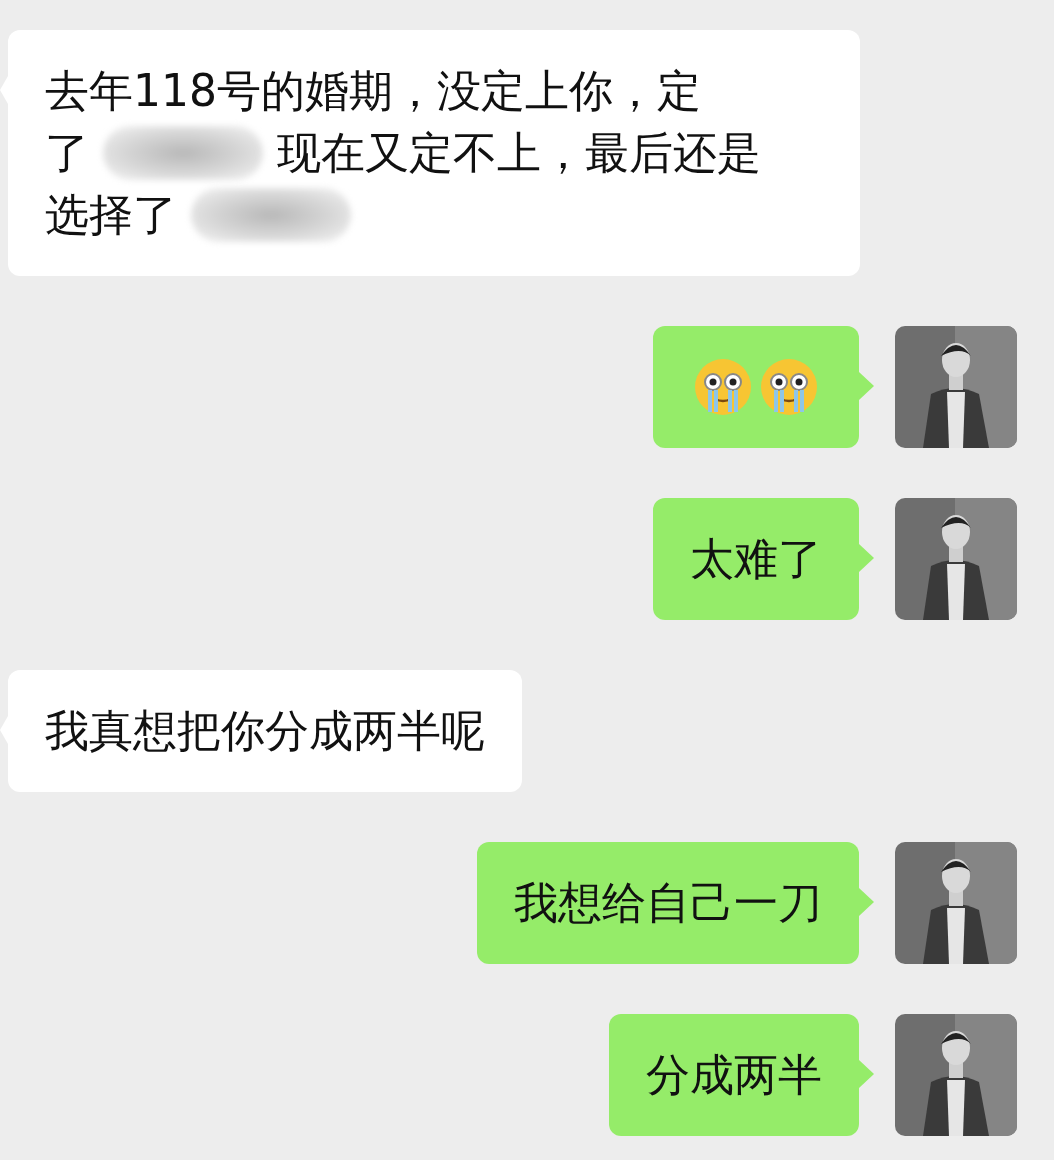 The image size is (1054, 1160). What do you see at coordinates (67, 153) in the screenshot?
I see `message-text: 了` at bounding box center [67, 153].